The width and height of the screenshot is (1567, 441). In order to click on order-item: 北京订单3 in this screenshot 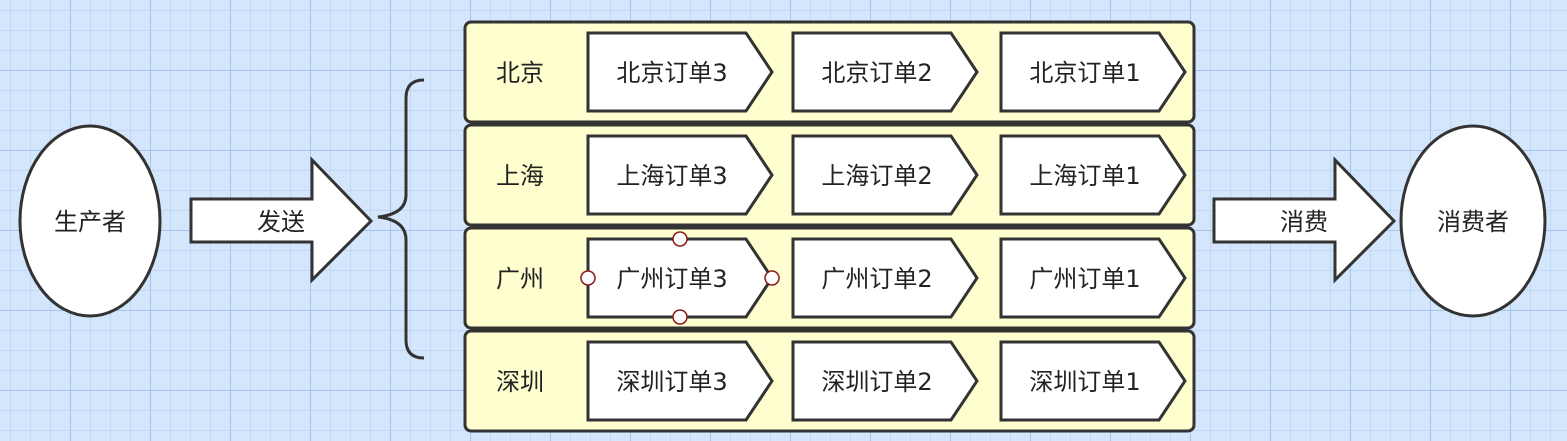, I will do `click(680, 72)`.